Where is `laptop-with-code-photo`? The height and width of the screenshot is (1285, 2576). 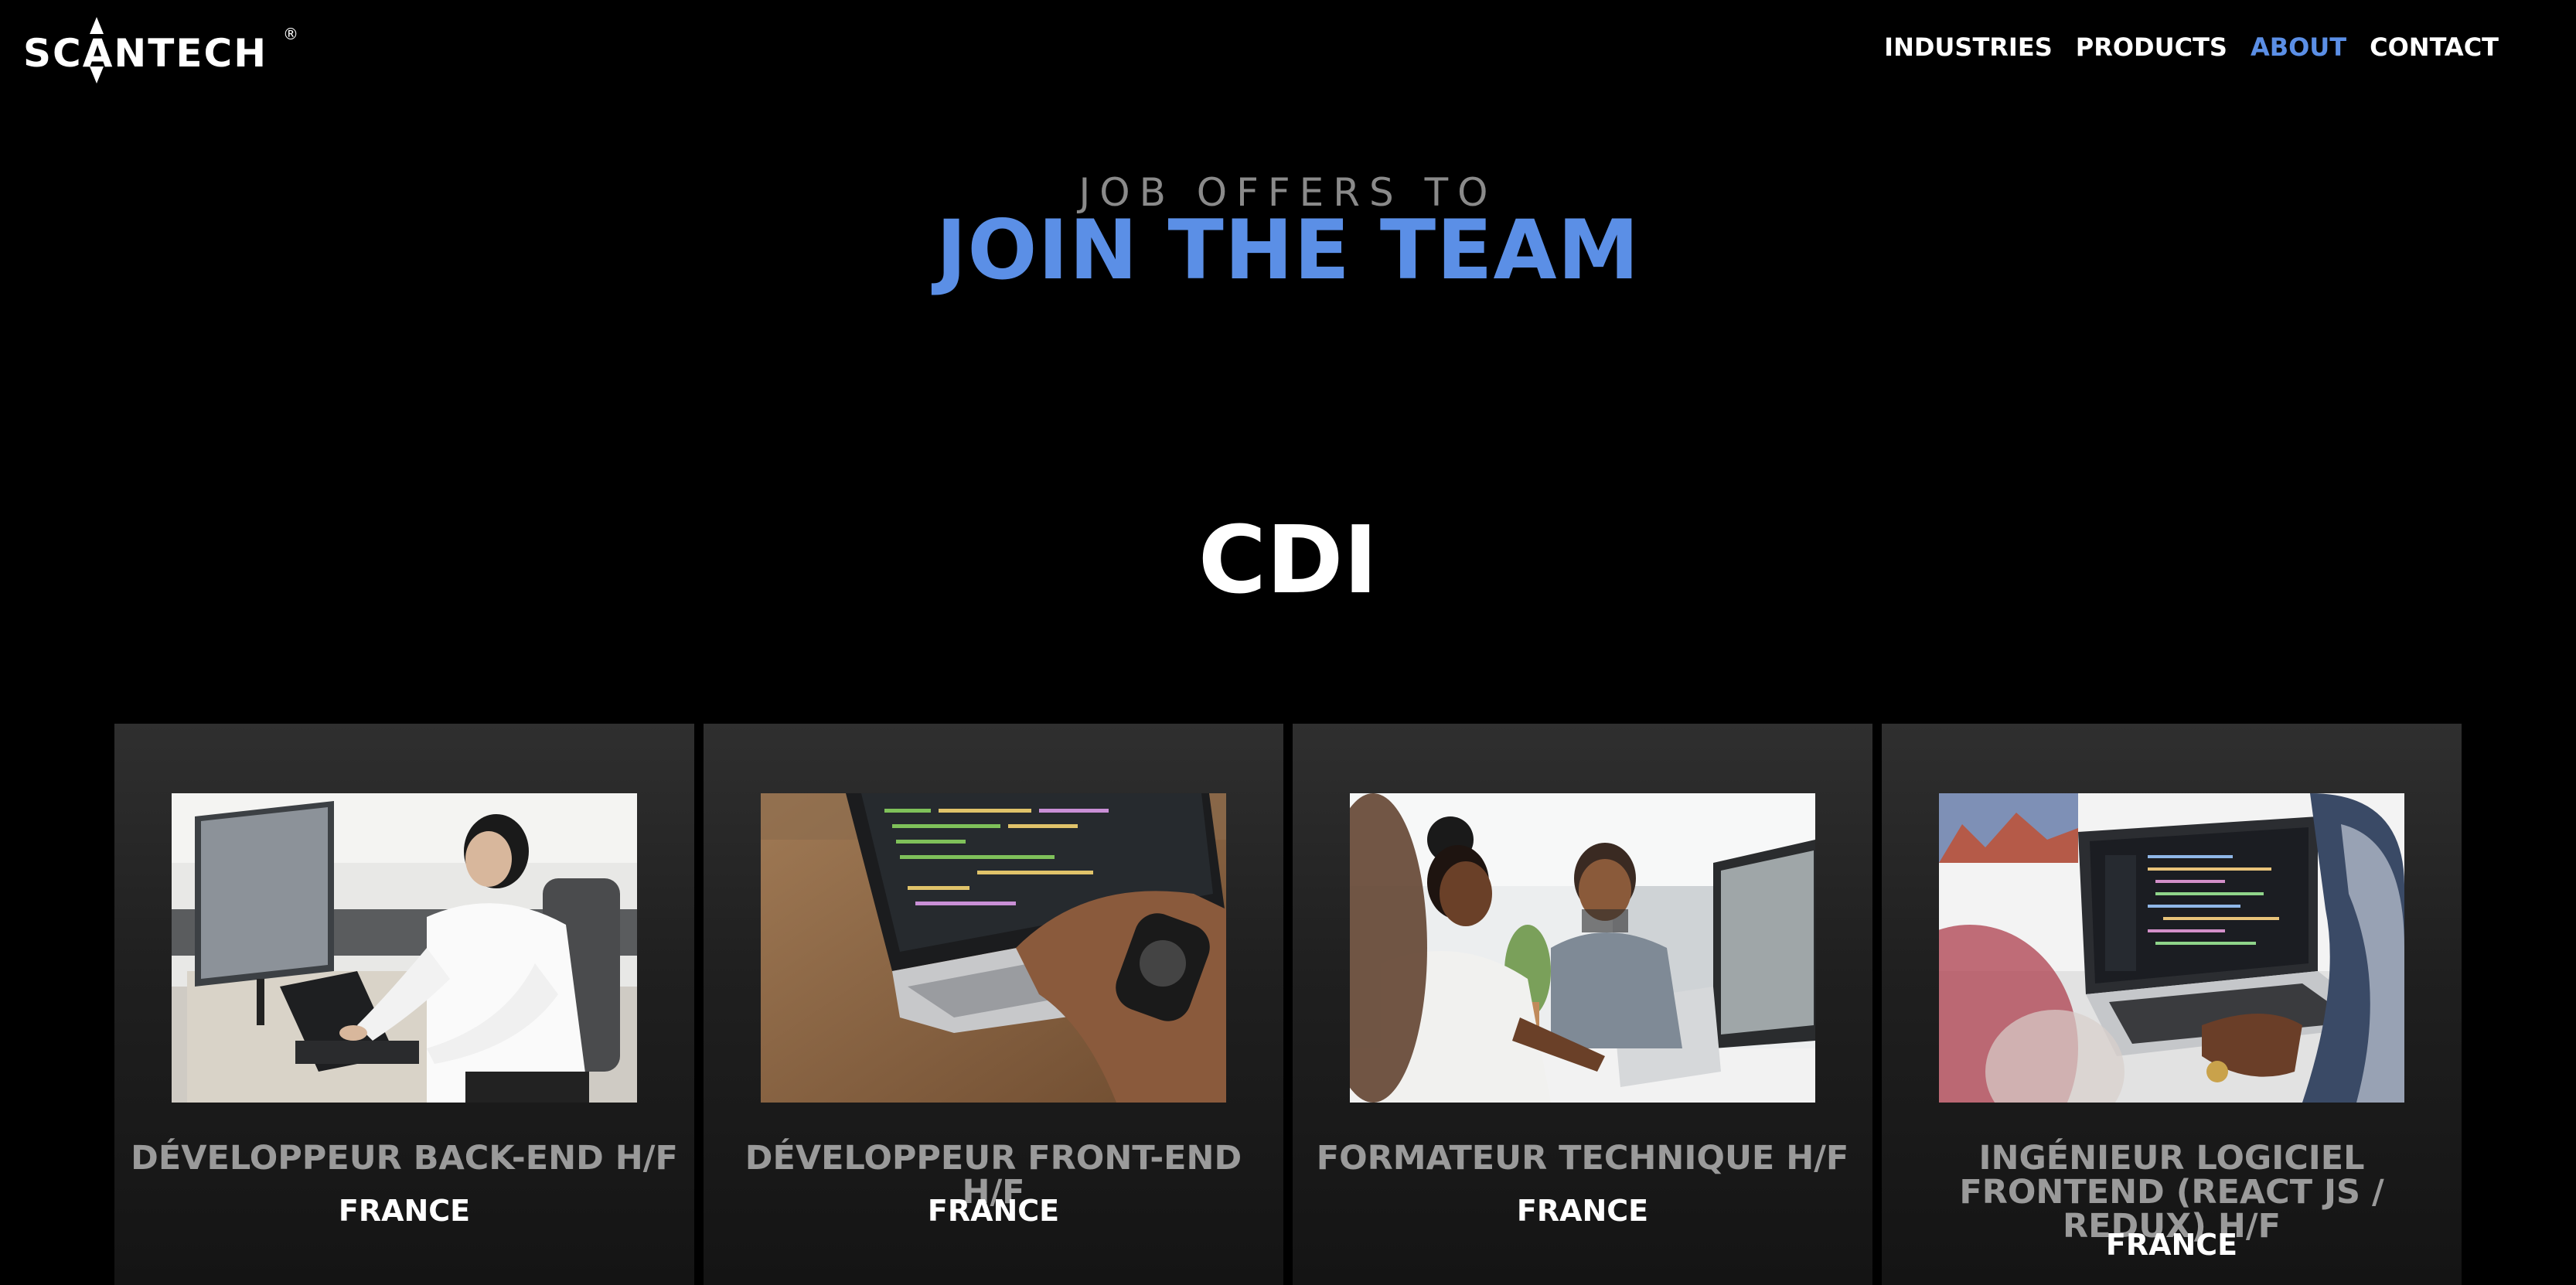
laptop-with-code-photo is located at coordinates (2171, 948).